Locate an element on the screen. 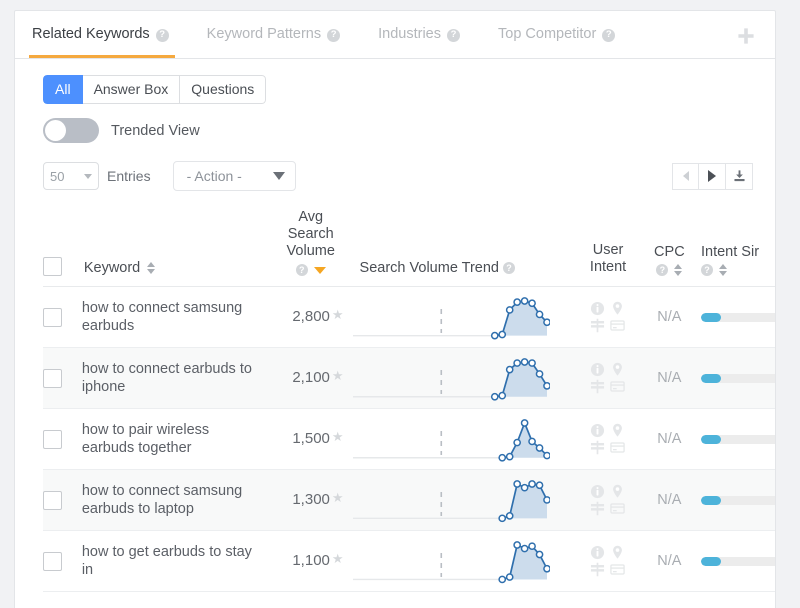 The image size is (800, 608). next-page-button is located at coordinates (712, 176).